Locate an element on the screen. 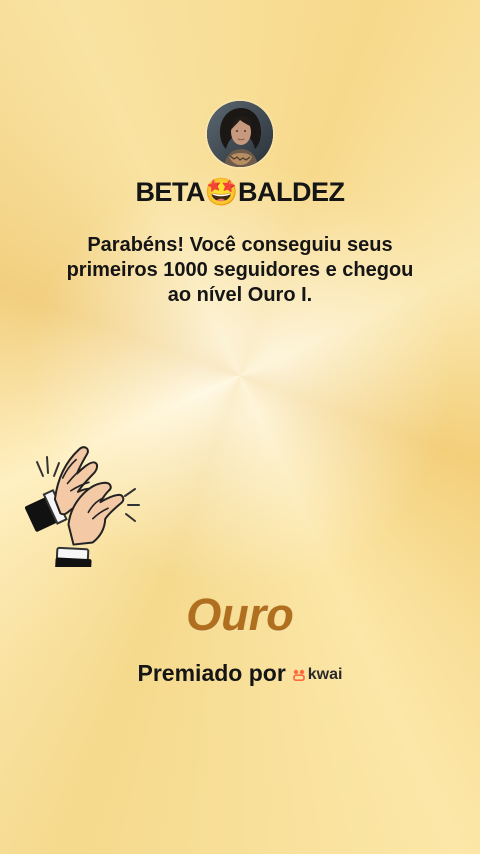 The width and height of the screenshot is (480, 854). award-footer: Premiado por kwai is located at coordinates (240, 673).